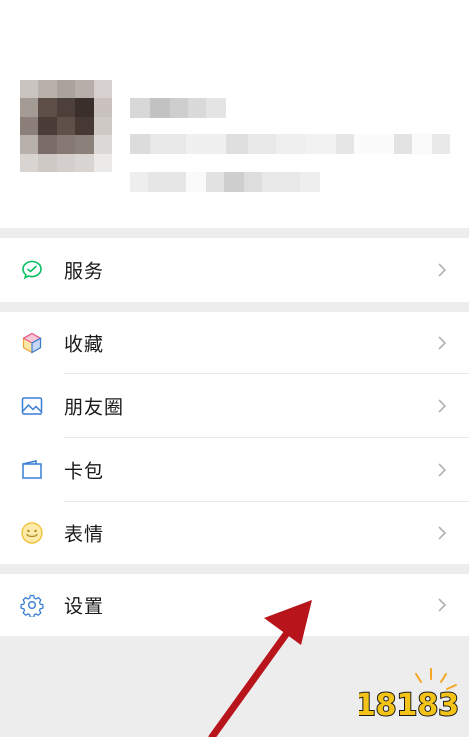  I want to click on cards-icon, so click(32, 470).